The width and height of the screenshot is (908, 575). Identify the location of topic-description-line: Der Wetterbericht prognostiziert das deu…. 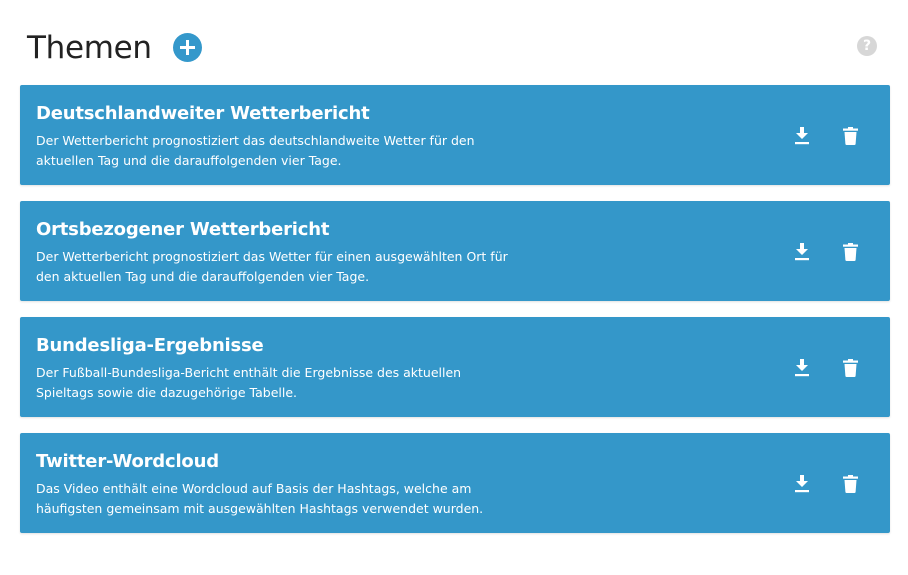
(255, 140).